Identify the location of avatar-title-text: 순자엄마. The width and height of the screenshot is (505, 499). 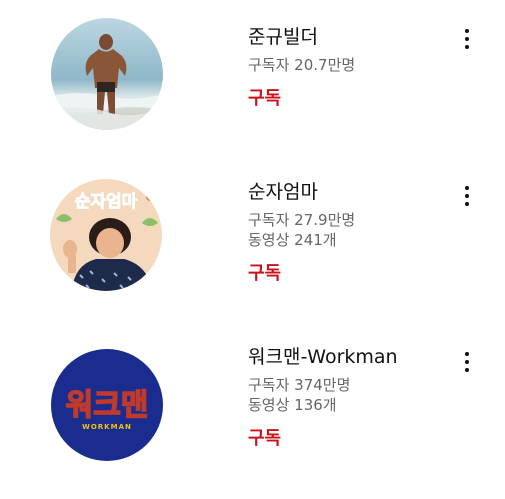
(106, 202).